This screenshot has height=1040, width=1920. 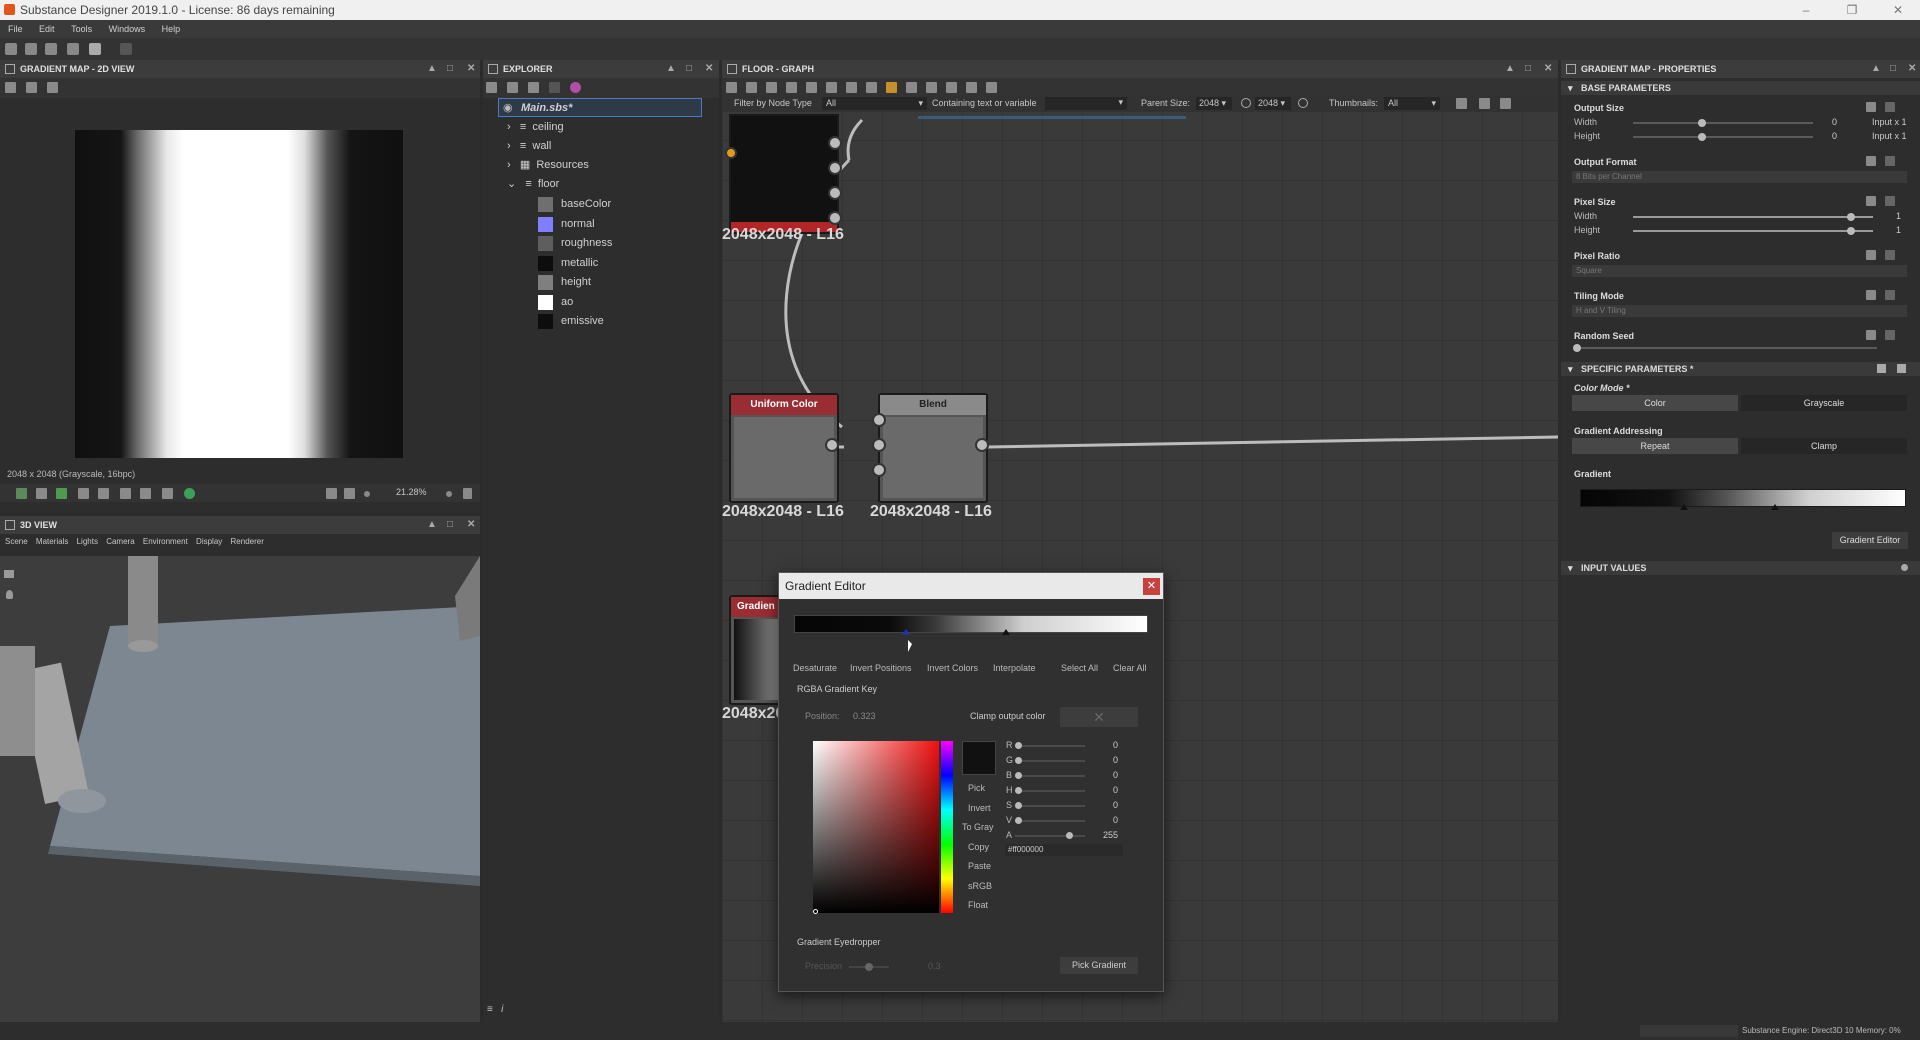 I want to click on channel-s-value: 0, so click(x=1115, y=805).